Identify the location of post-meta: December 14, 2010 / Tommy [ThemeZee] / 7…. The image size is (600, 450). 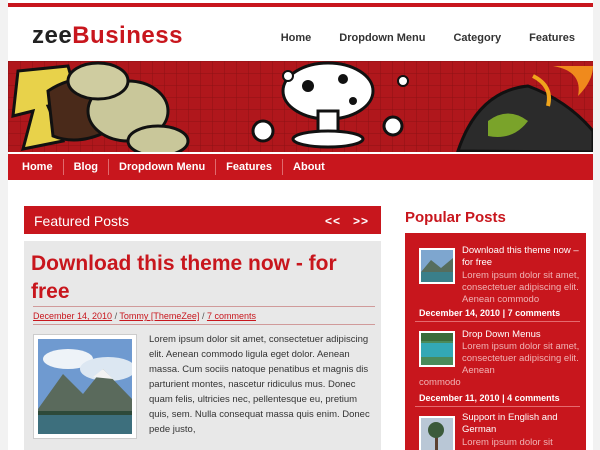
(204, 315).